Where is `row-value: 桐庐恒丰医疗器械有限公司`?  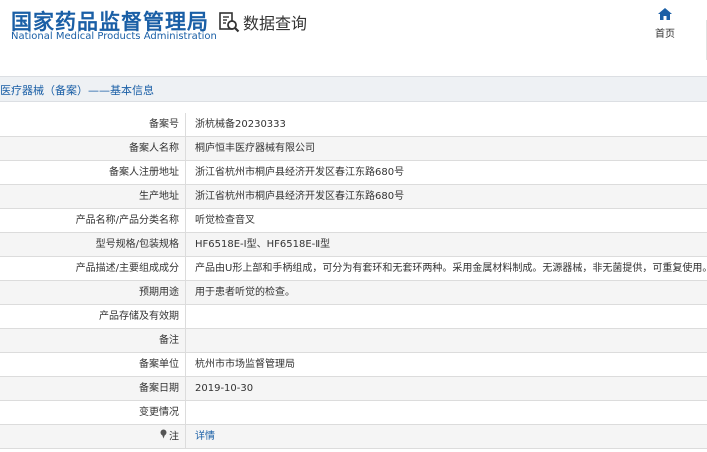
row-value: 桐庐恒丰医疗器械有限公司 is located at coordinates (446, 148).